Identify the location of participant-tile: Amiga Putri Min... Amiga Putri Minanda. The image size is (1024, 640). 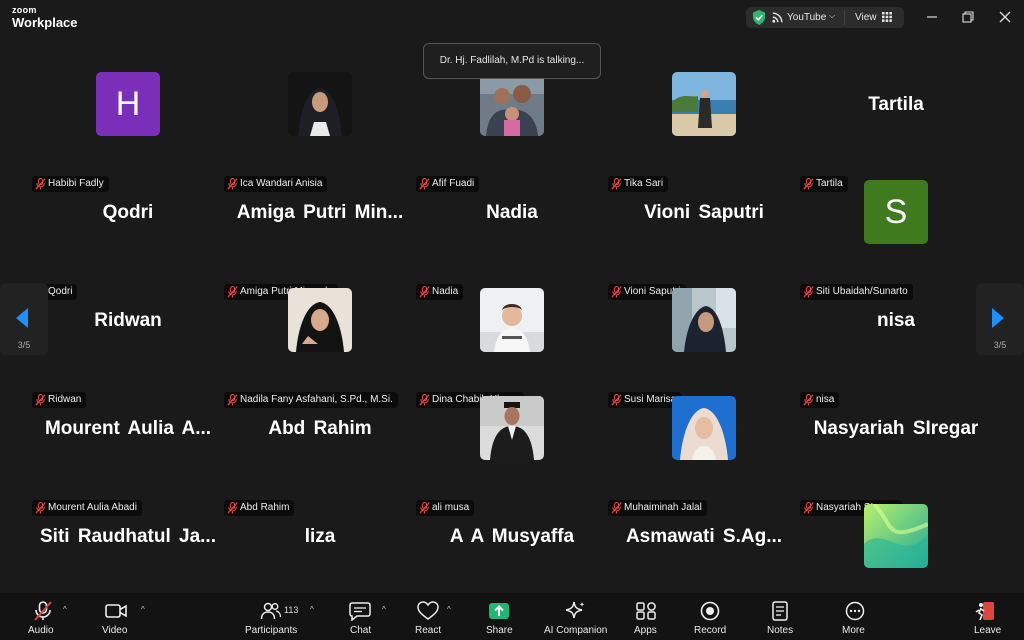
(320, 222).